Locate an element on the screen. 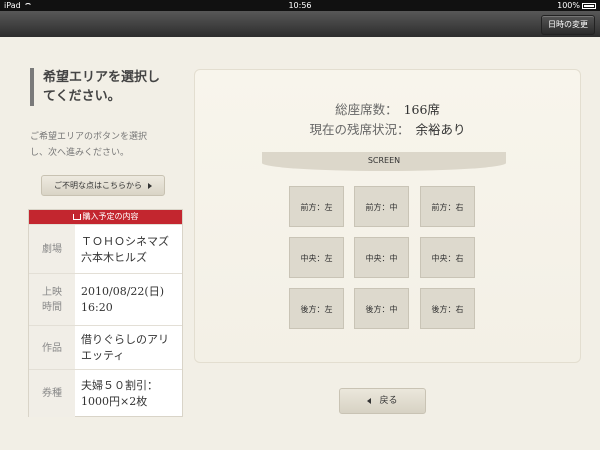 The height and width of the screenshot is (450, 600). area-rear-center-button: 後方：中 is located at coordinates (381, 308).